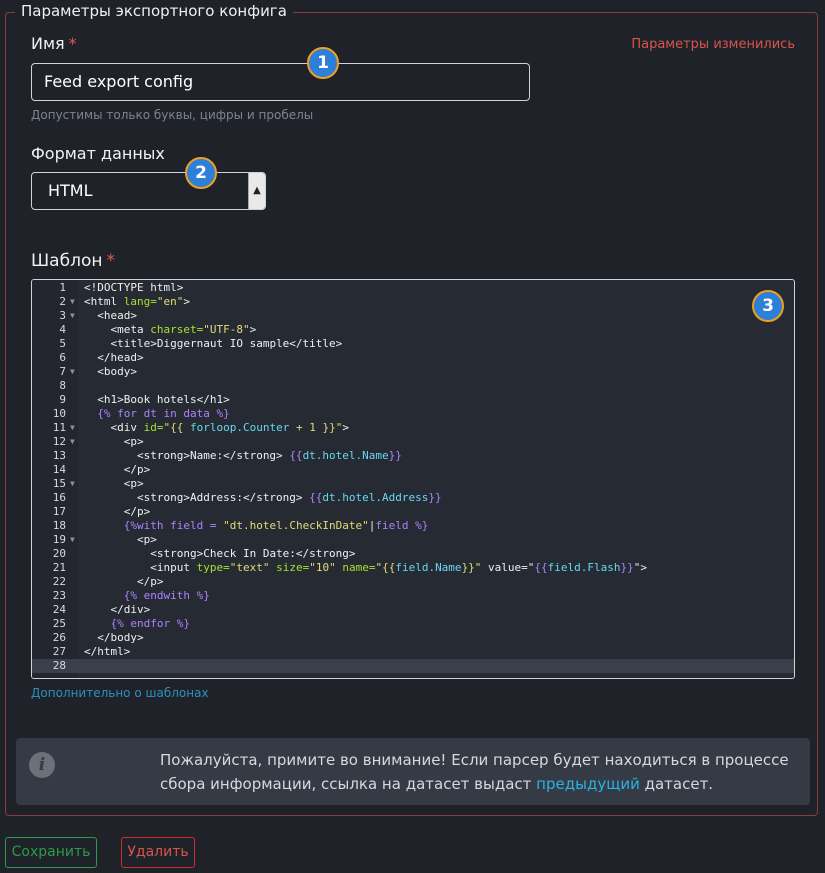 The image size is (825, 873). Describe the element at coordinates (166, 595) in the screenshot. I see `code-text: {% endwith %}` at that location.